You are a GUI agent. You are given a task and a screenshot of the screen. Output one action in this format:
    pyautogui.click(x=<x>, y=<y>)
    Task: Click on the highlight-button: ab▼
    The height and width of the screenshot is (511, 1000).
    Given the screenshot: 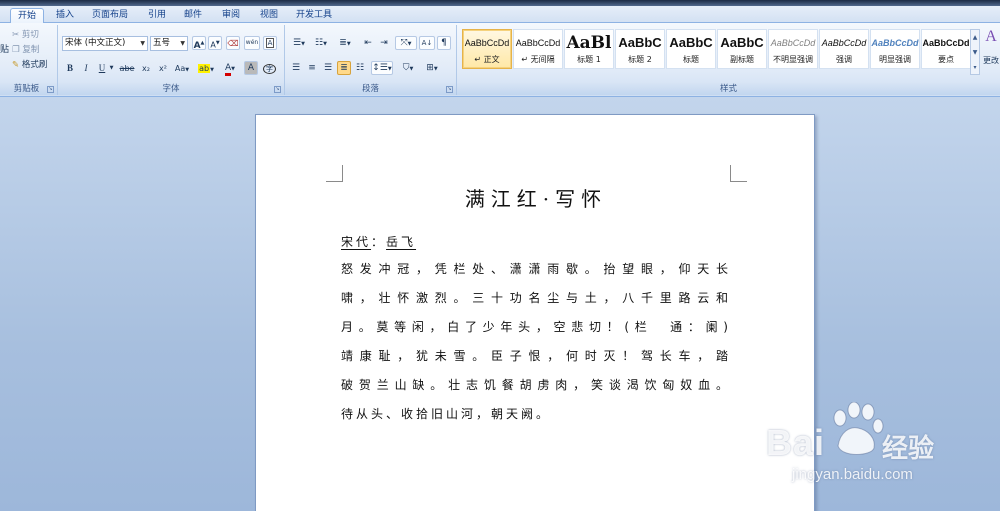 What is the action you would take?
    pyautogui.click(x=206, y=68)
    